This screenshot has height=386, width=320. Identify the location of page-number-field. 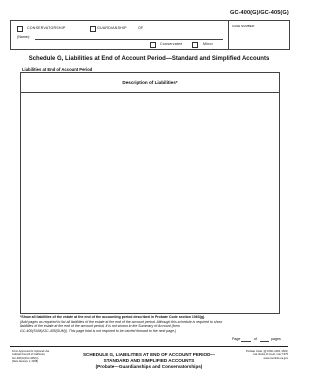
(246, 341).